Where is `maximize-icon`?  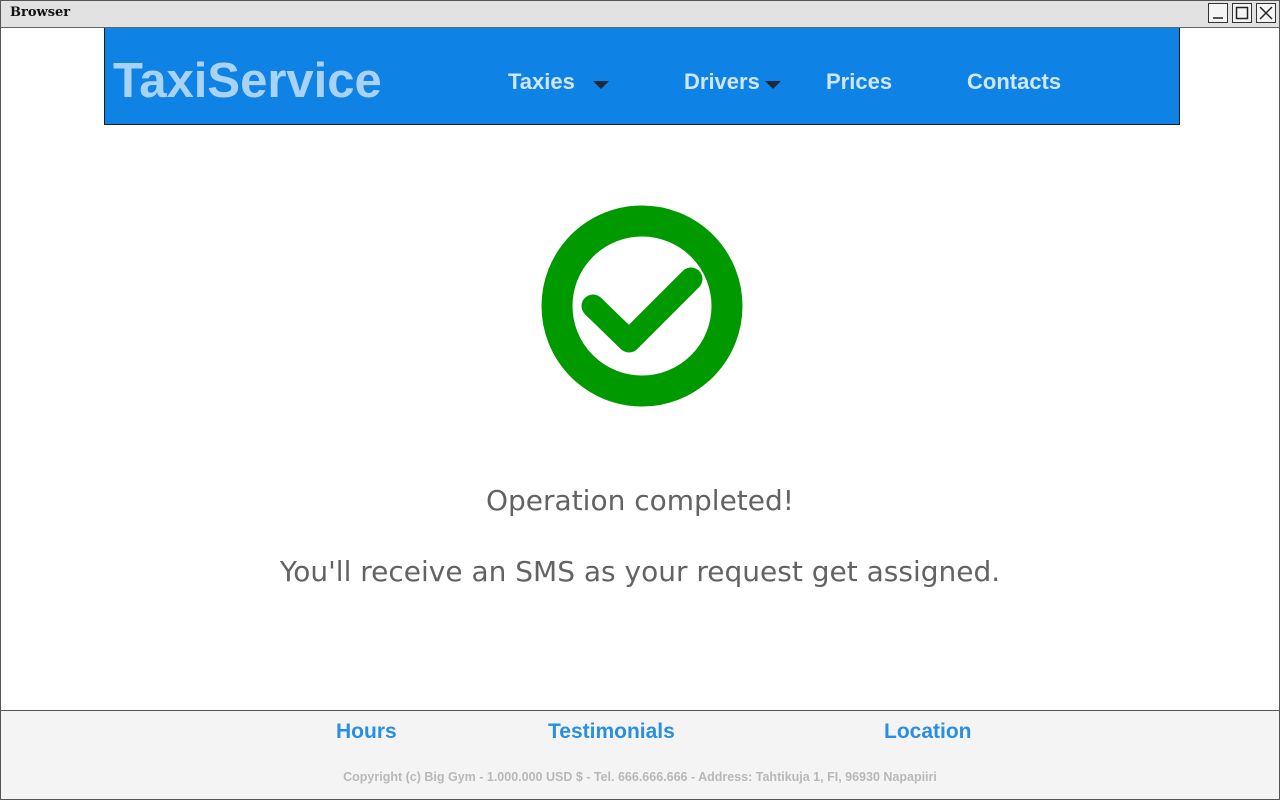 maximize-icon is located at coordinates (1242, 13).